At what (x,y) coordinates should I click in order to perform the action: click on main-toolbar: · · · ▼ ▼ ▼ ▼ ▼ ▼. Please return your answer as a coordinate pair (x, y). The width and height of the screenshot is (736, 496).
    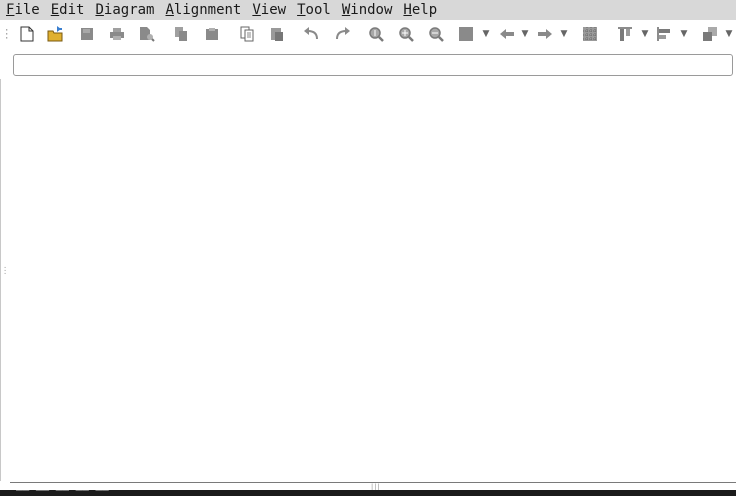
    Looking at the image, I should click on (368, 35).